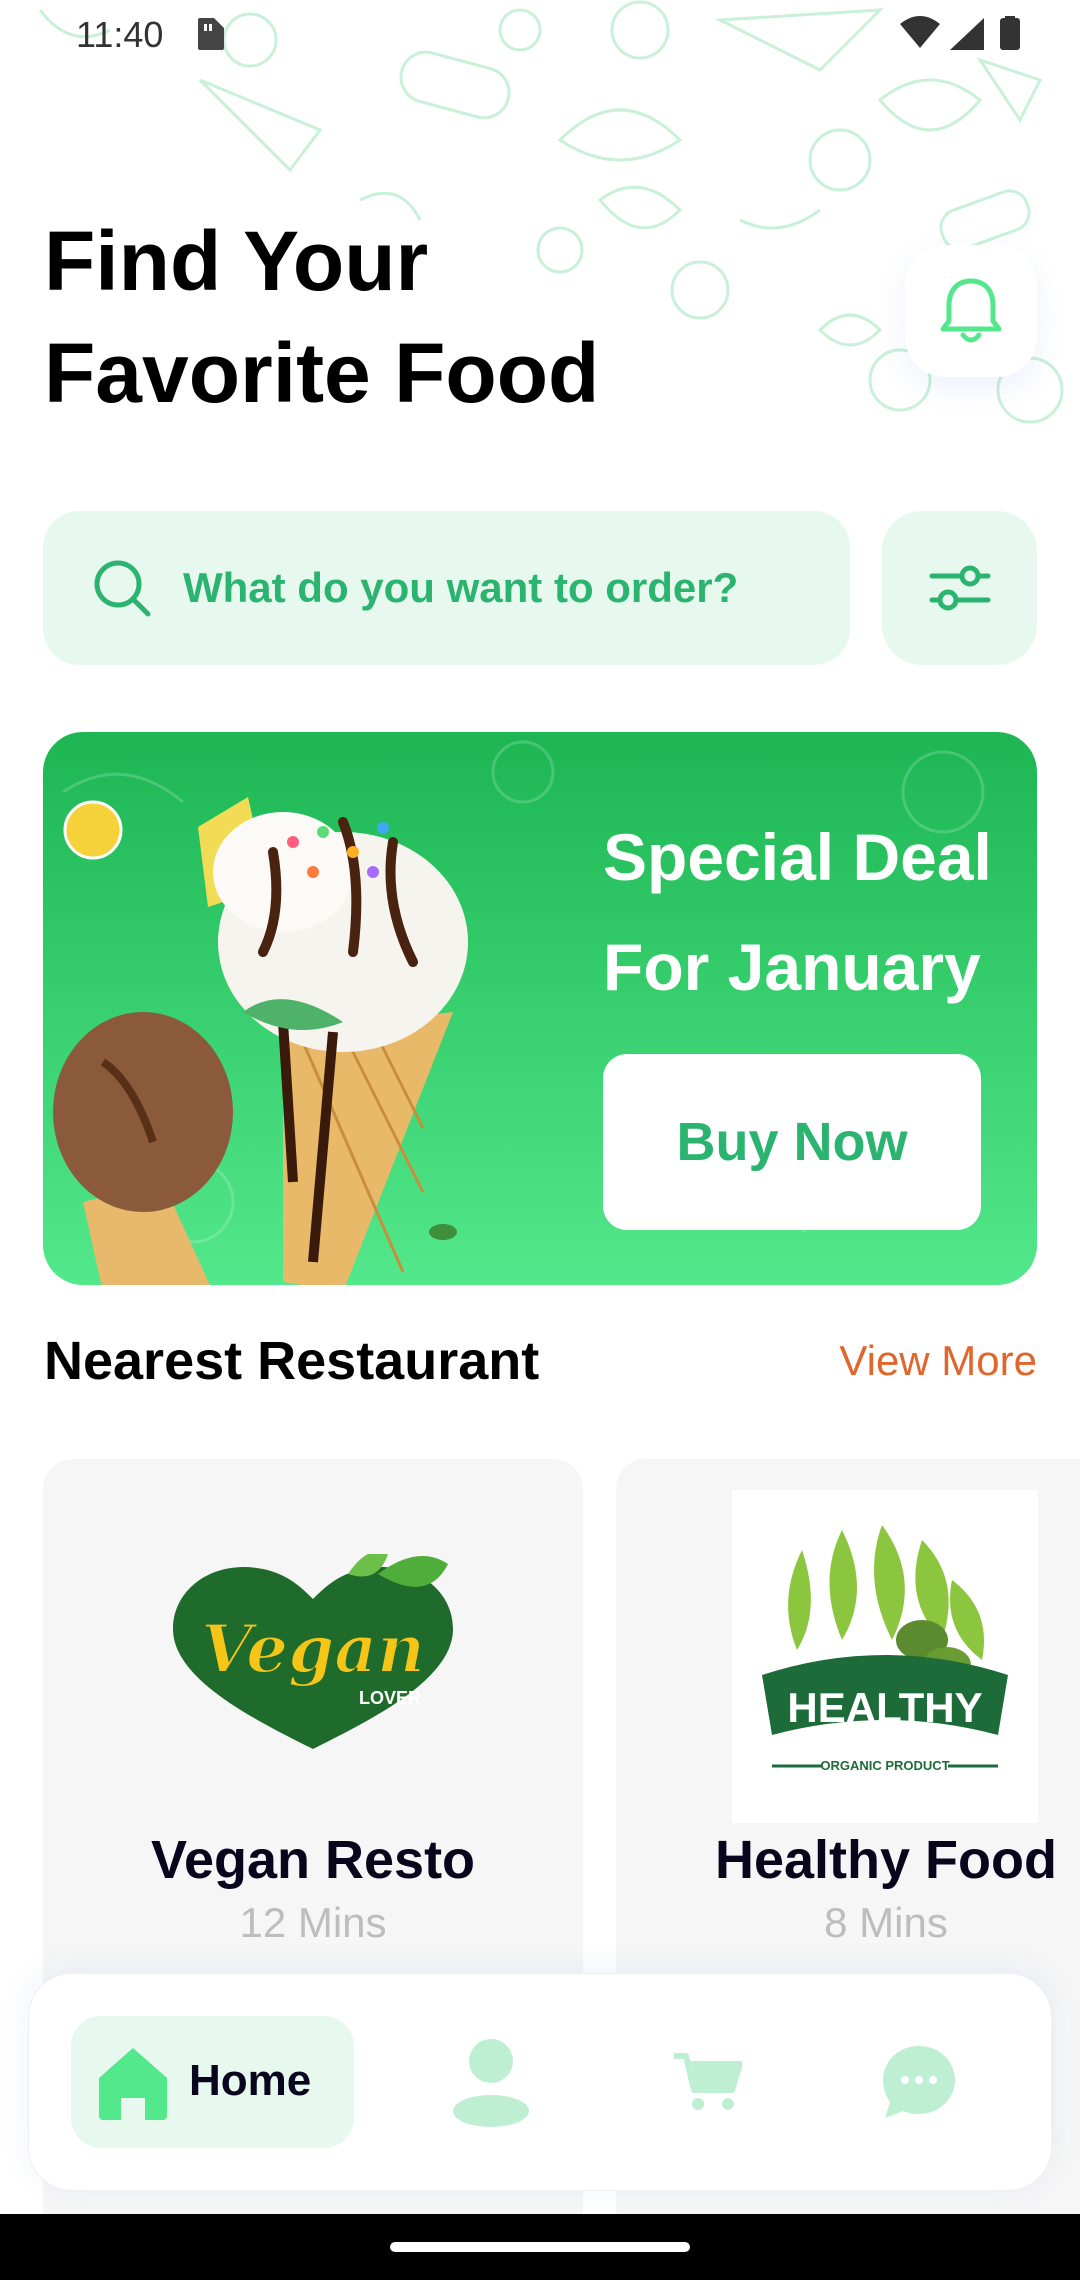  I want to click on home-gesture-handle, so click(540, 2247).